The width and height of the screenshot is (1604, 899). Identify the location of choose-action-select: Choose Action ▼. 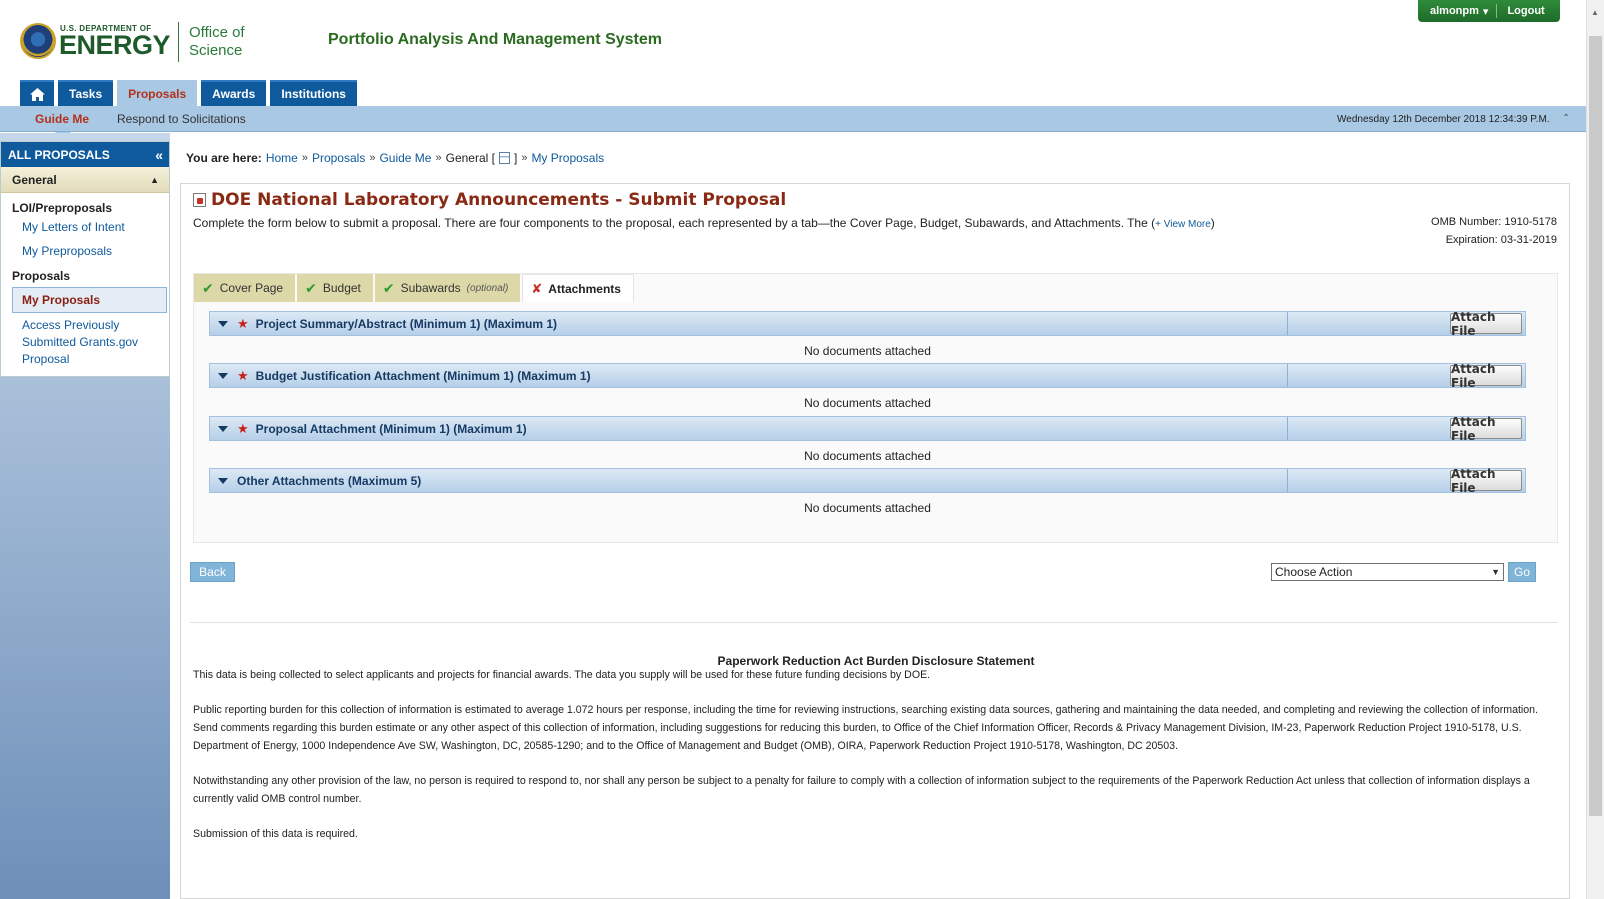
(1387, 572).